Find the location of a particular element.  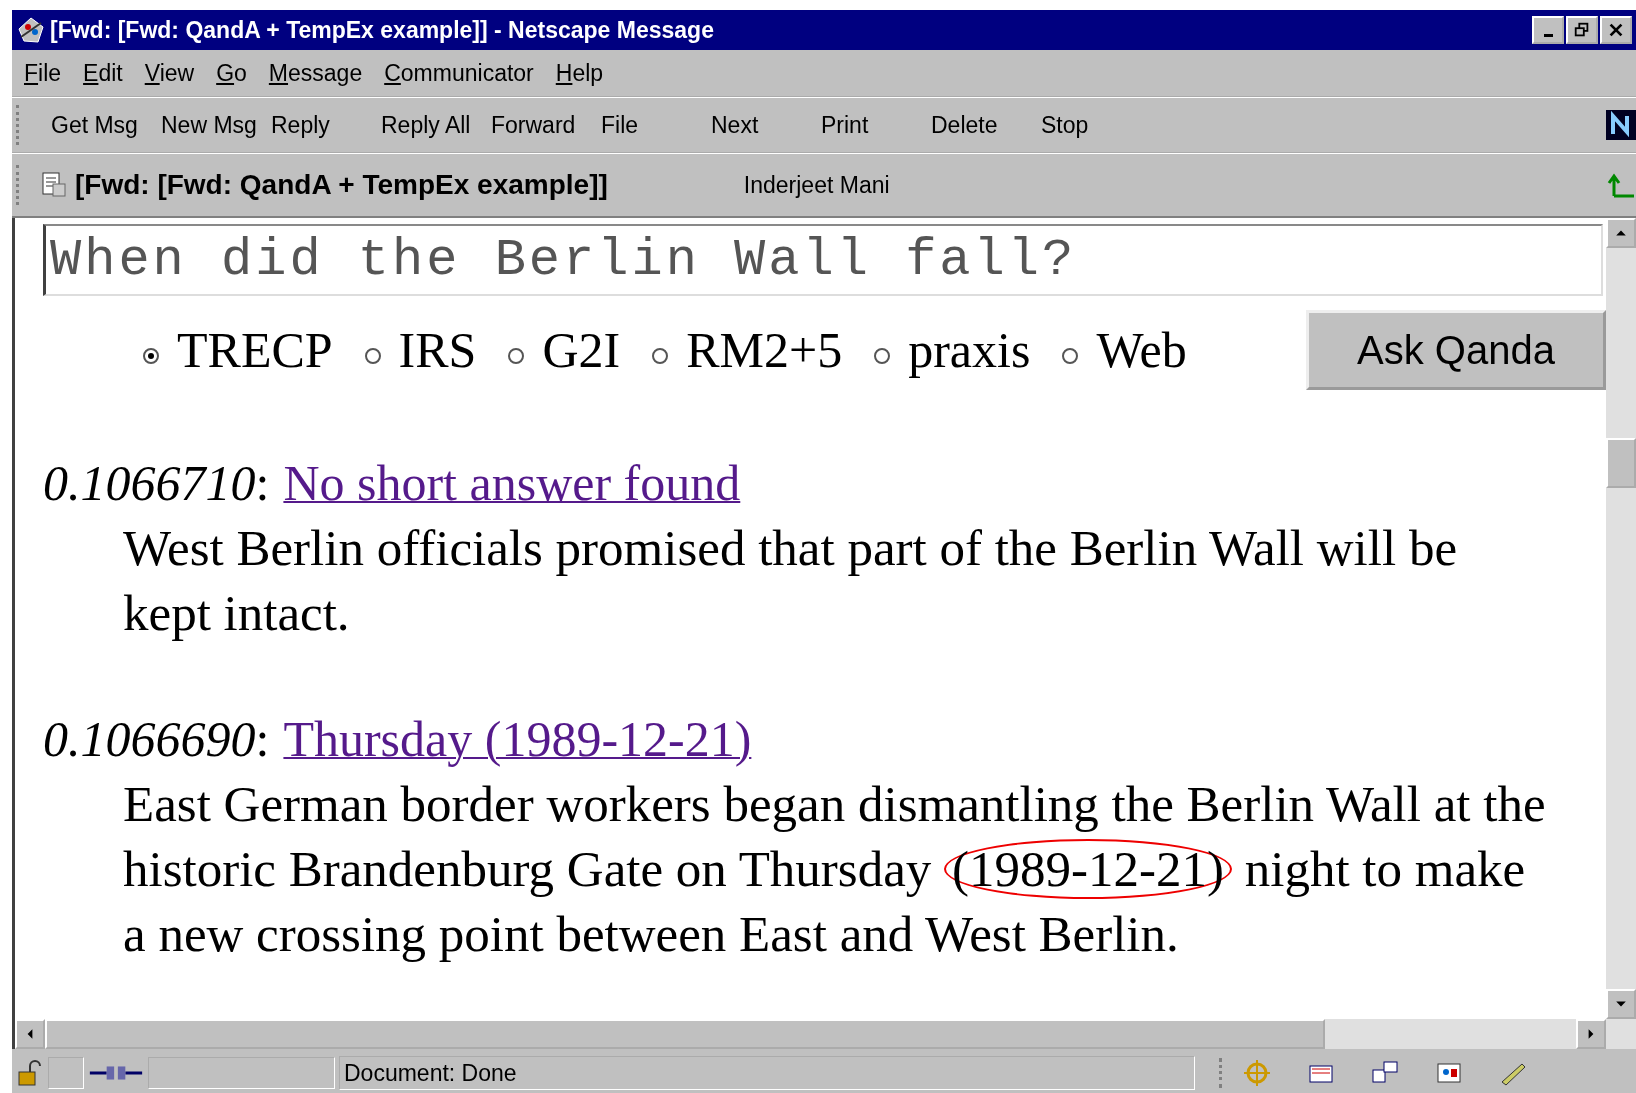

menu-item: Communicator is located at coordinates (459, 73).